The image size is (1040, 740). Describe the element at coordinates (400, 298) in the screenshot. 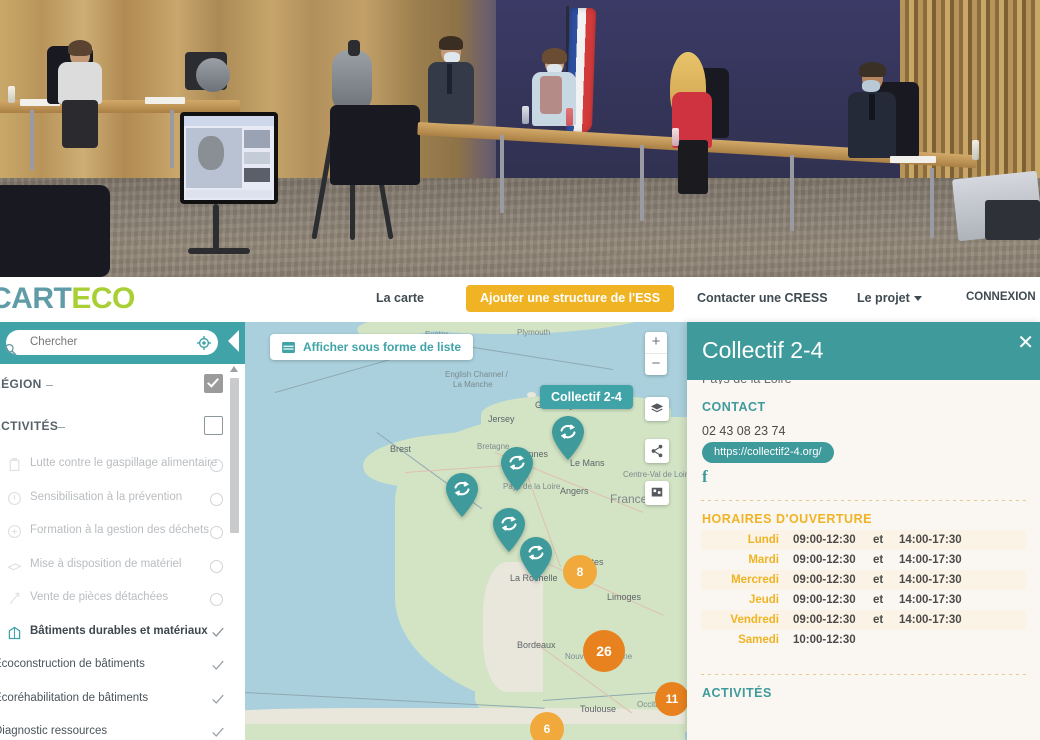

I see `nav-la-carte: La carte` at that location.